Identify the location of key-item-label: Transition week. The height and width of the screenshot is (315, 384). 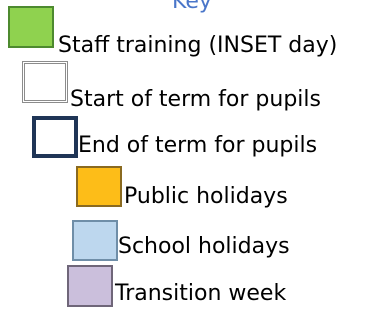
(201, 293).